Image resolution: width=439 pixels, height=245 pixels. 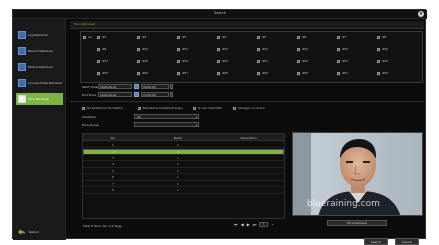 What do you see at coordinates (101, 49) in the screenshot?
I see `channel-checkbox: IP9` at bounding box center [101, 49].